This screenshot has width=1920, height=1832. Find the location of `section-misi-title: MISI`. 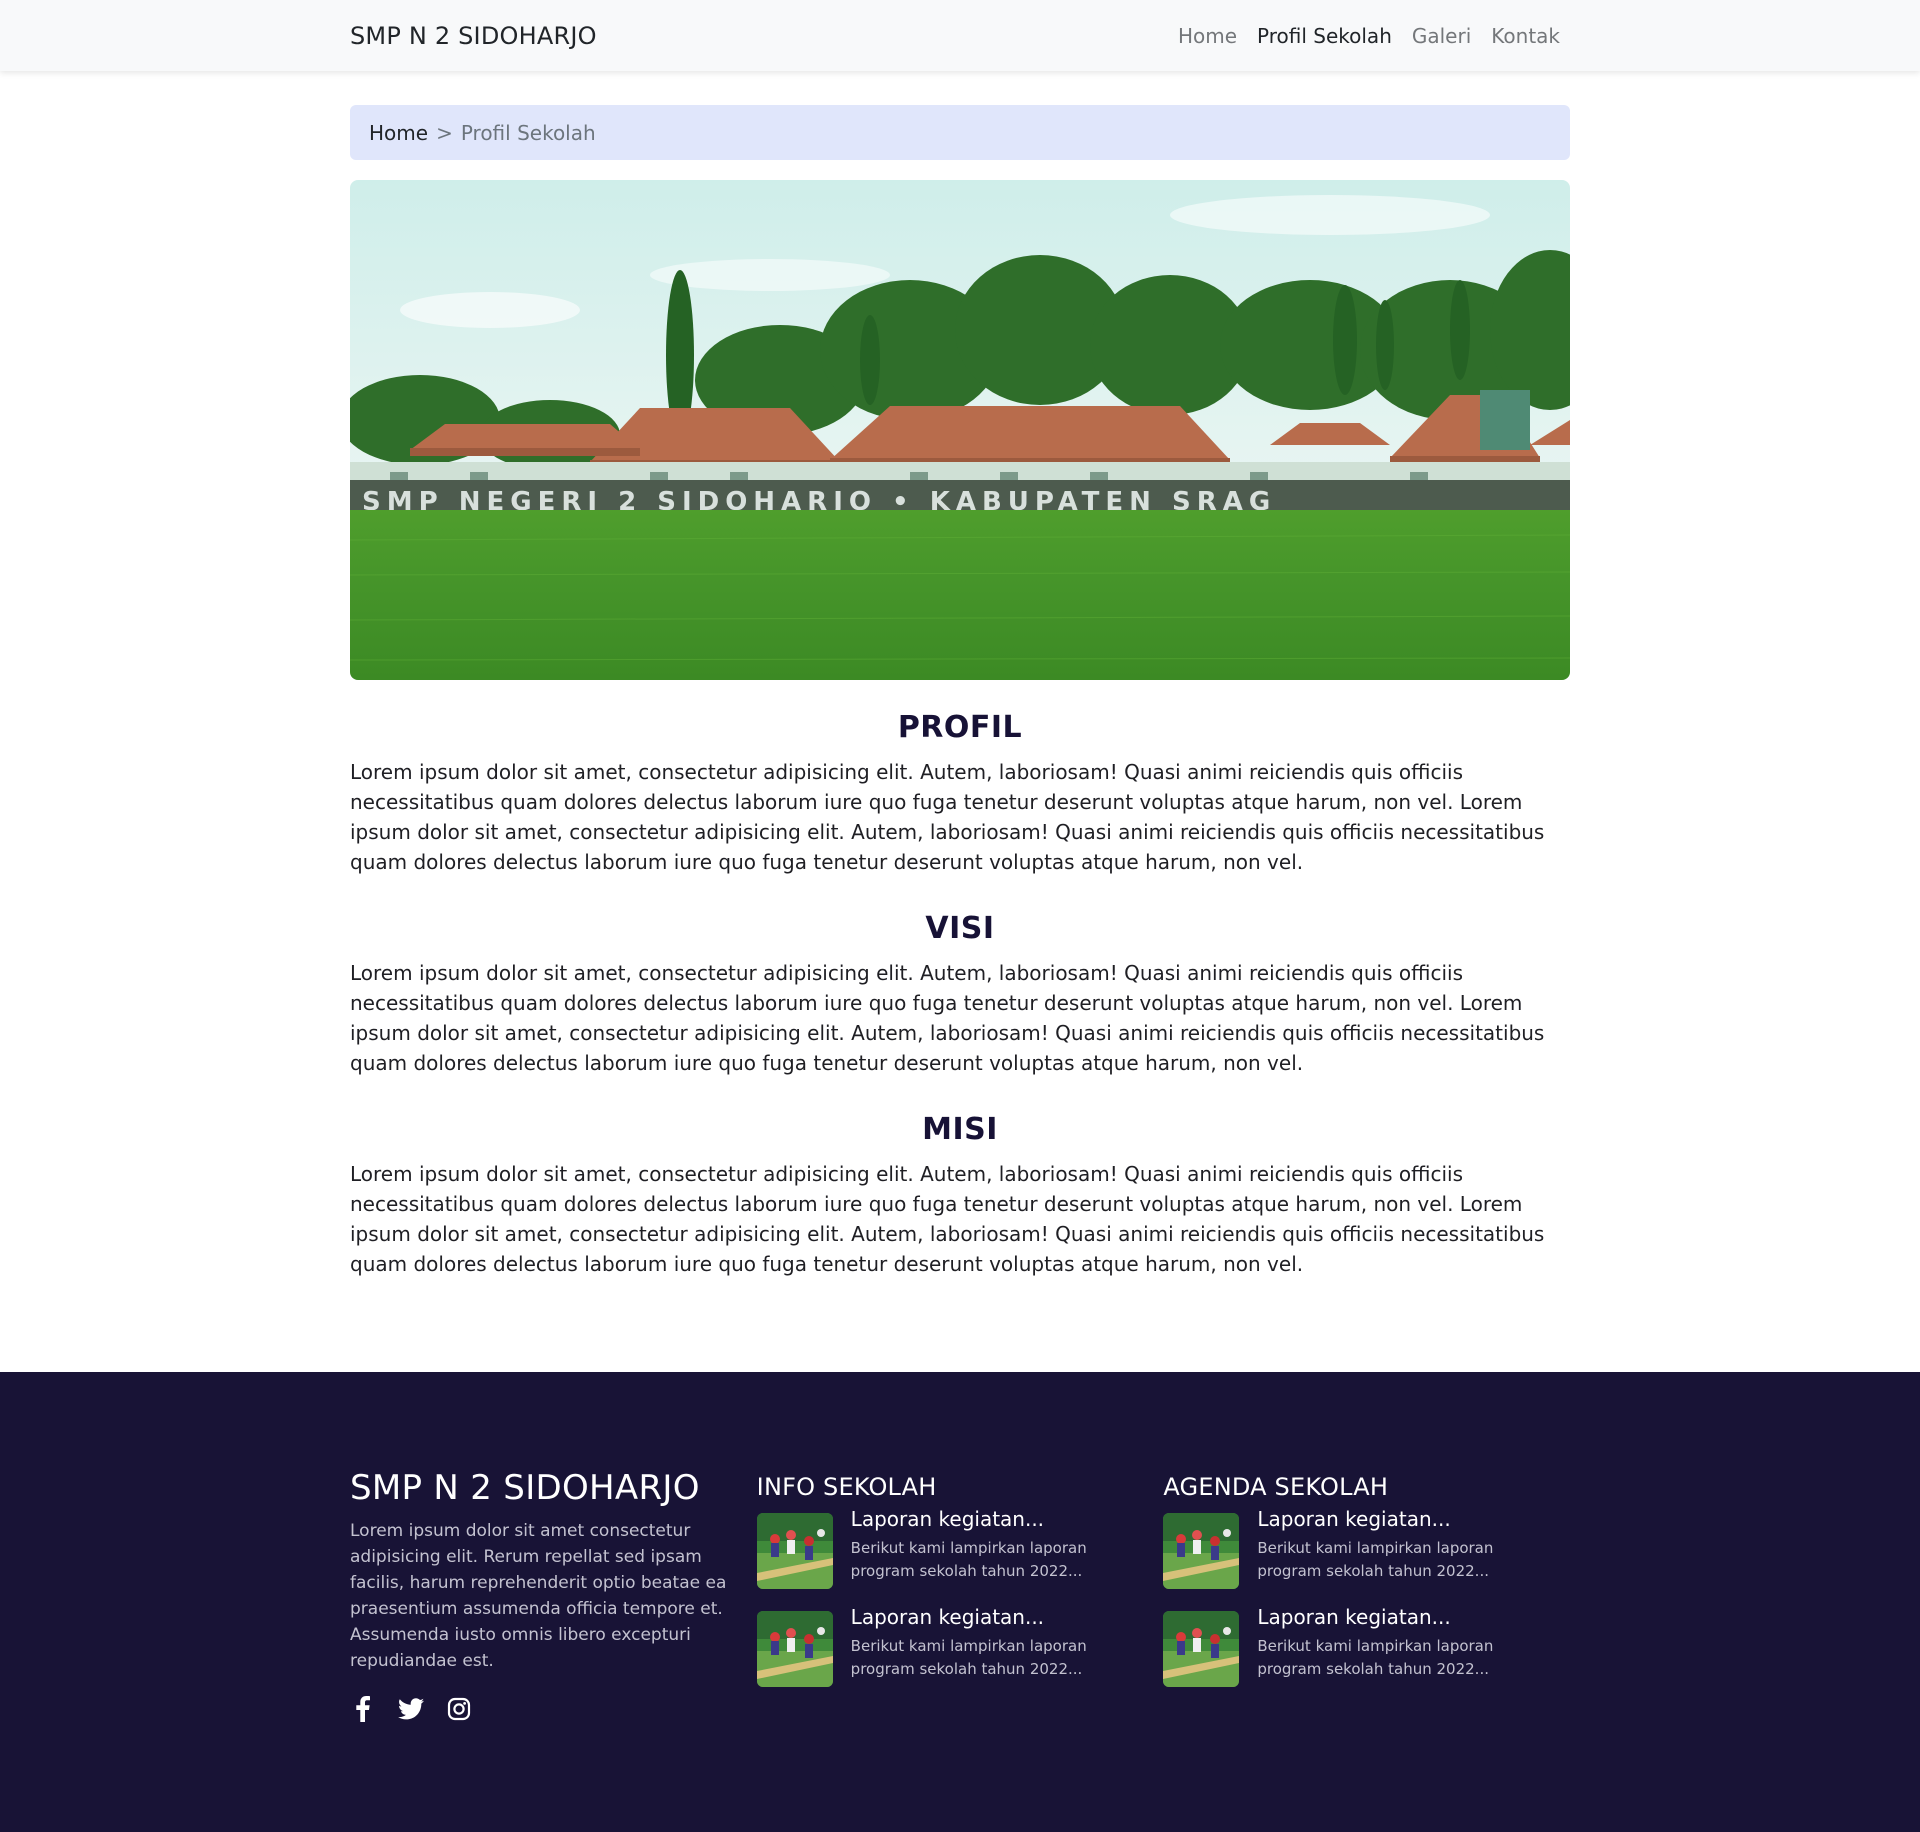

section-misi-title: MISI is located at coordinates (960, 1129).